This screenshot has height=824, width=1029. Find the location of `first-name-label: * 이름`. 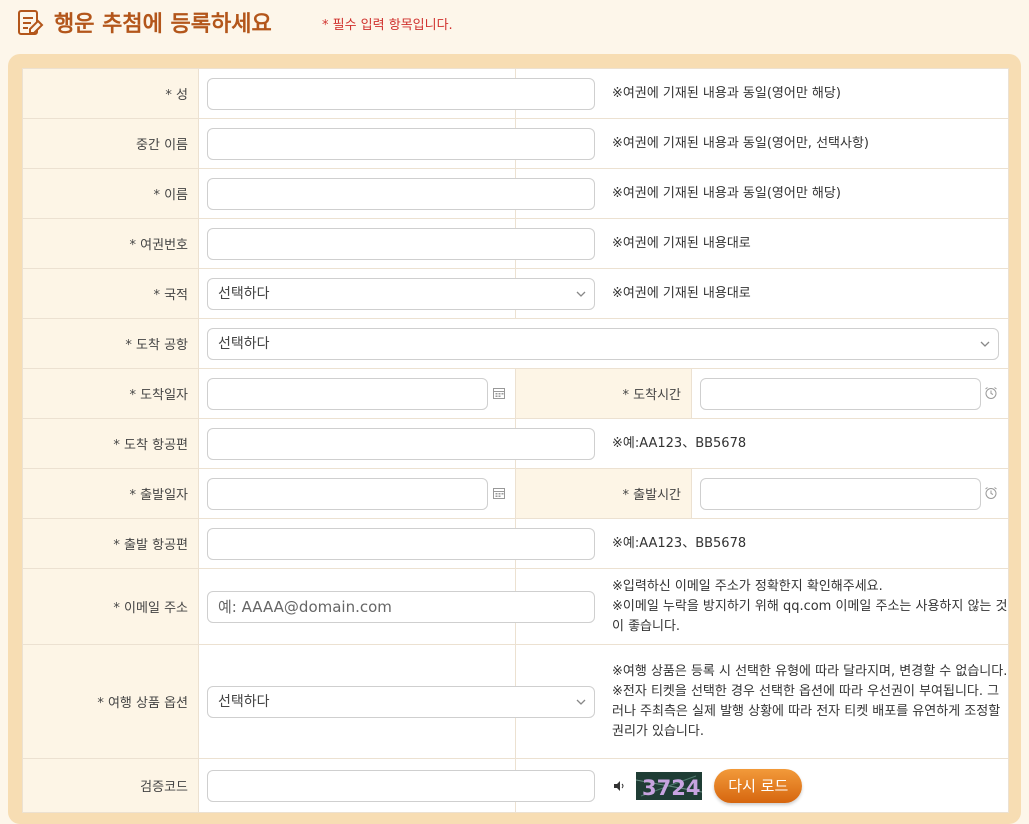

first-name-label: * 이름 is located at coordinates (110, 193).